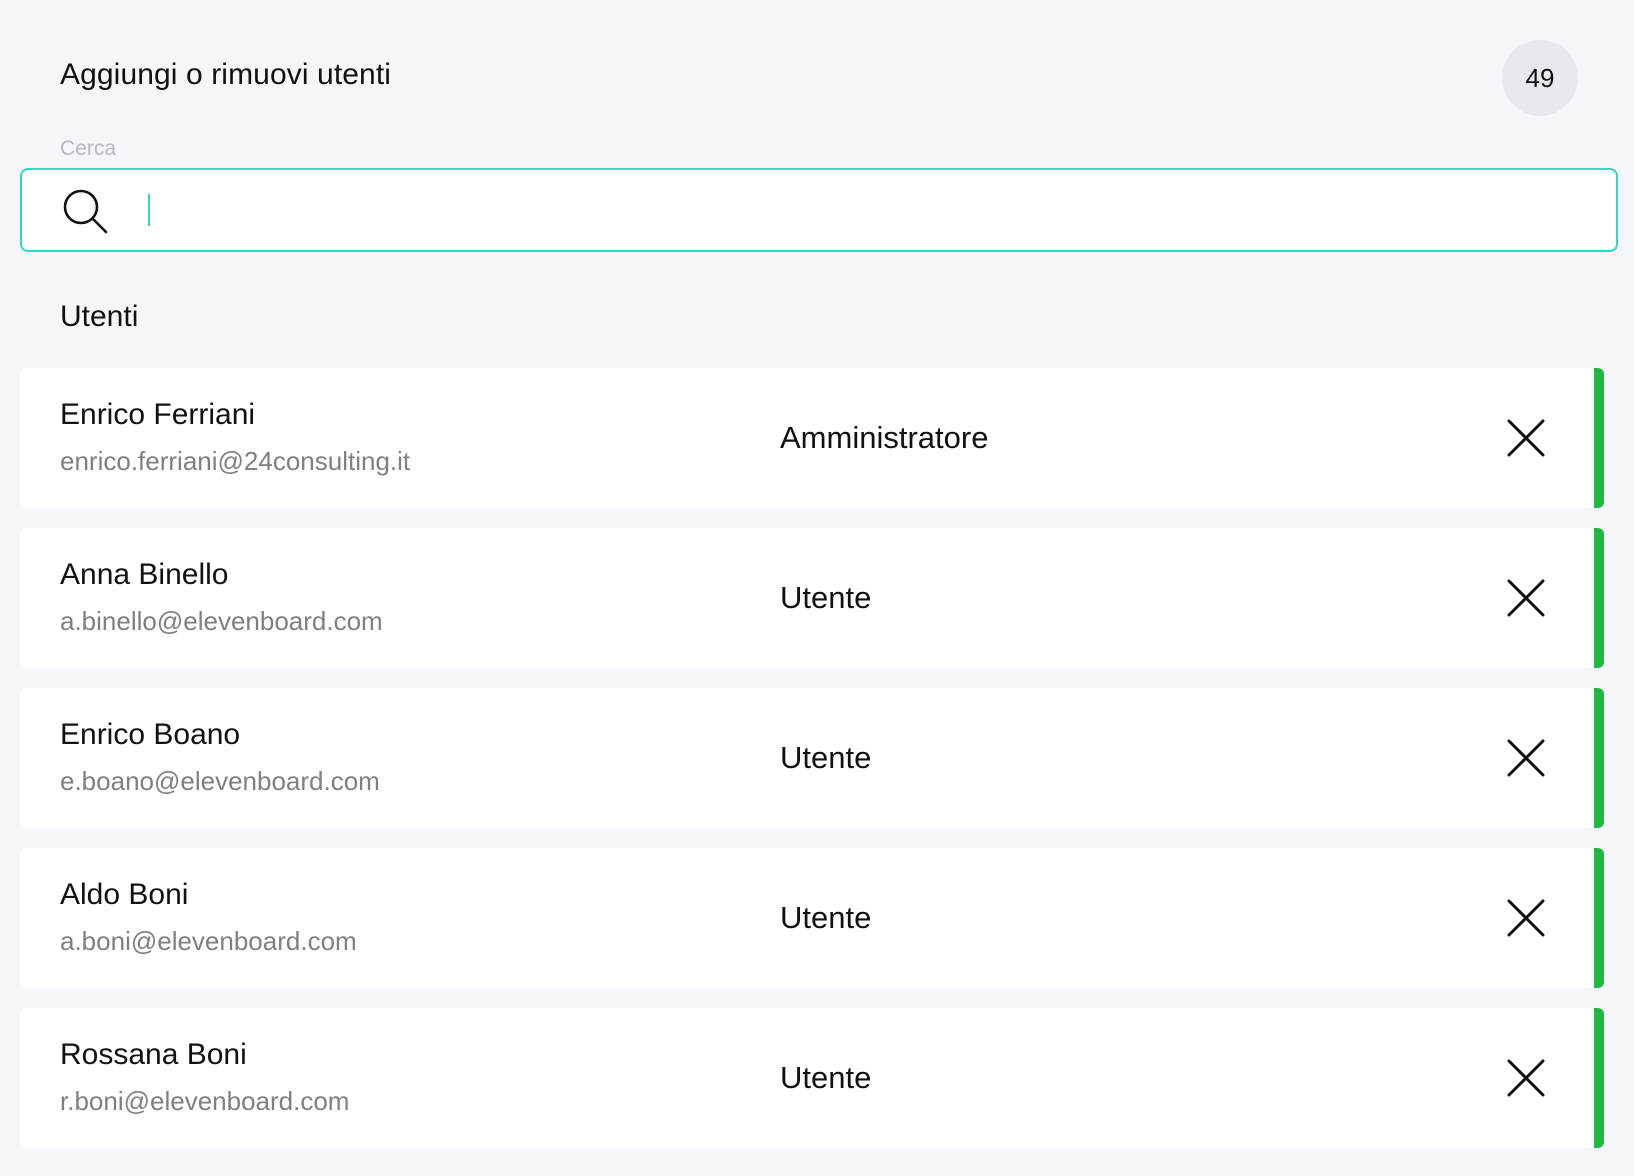 This screenshot has width=1634, height=1176. What do you see at coordinates (85, 211) in the screenshot?
I see `search-icon` at bounding box center [85, 211].